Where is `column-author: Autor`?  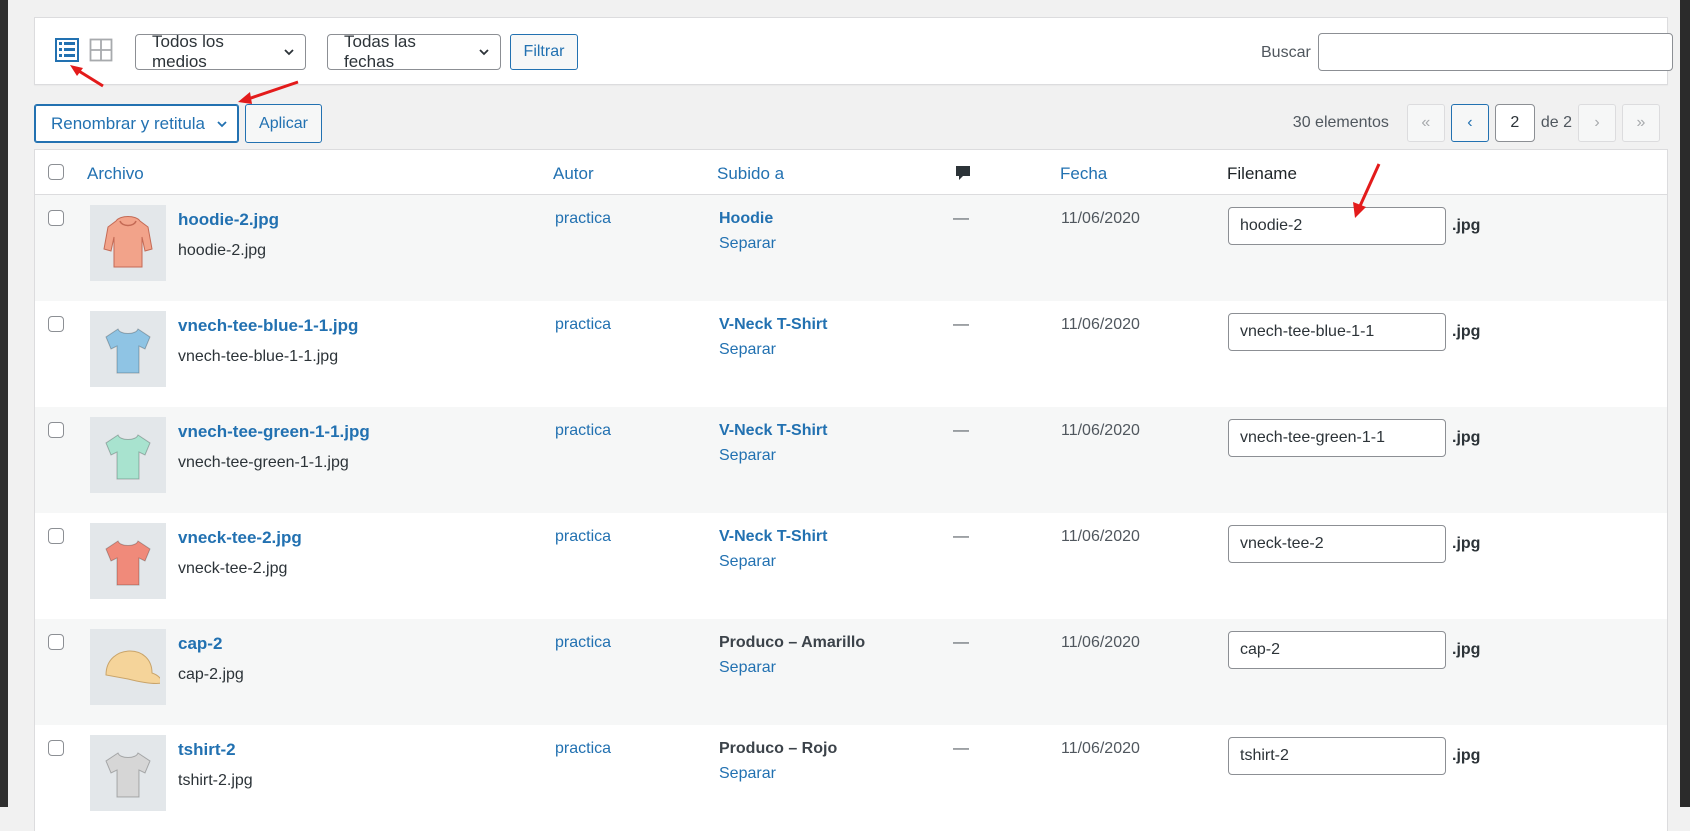 column-author: Autor is located at coordinates (573, 174).